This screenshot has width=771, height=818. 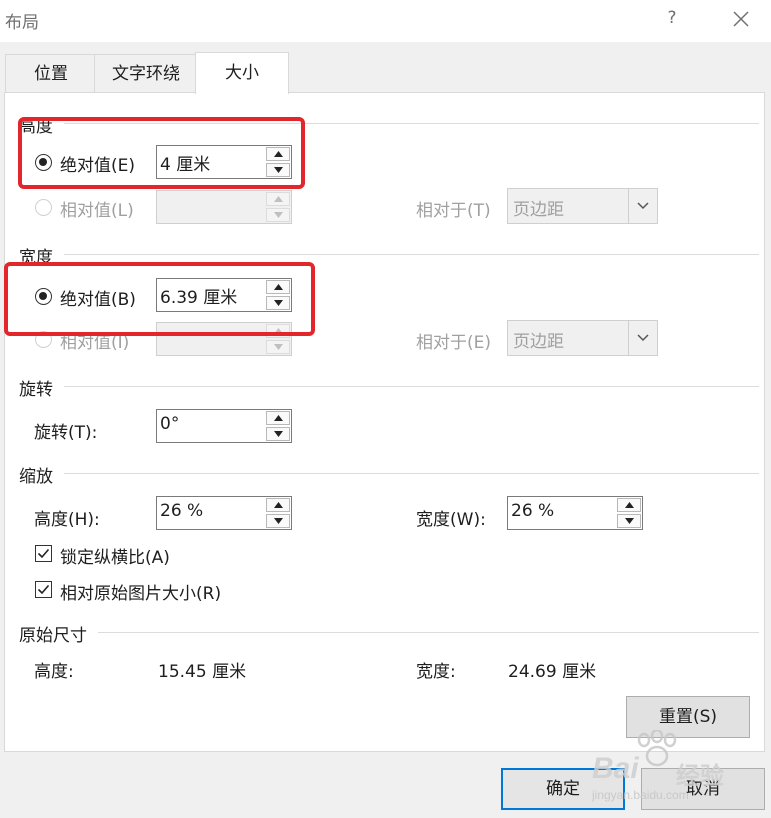 What do you see at coordinates (141, 594) in the screenshot?
I see `relative-original-label: 相对原始图片大小(R)` at bounding box center [141, 594].